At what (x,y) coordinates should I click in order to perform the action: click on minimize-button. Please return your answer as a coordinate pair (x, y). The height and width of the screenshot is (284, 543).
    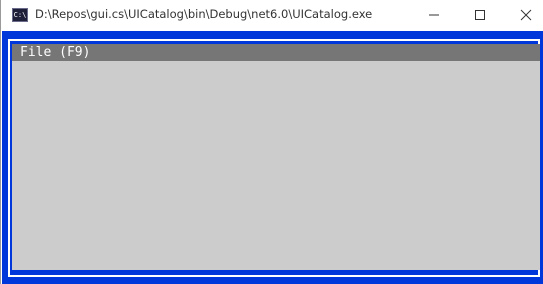
    Looking at the image, I should click on (434, 14).